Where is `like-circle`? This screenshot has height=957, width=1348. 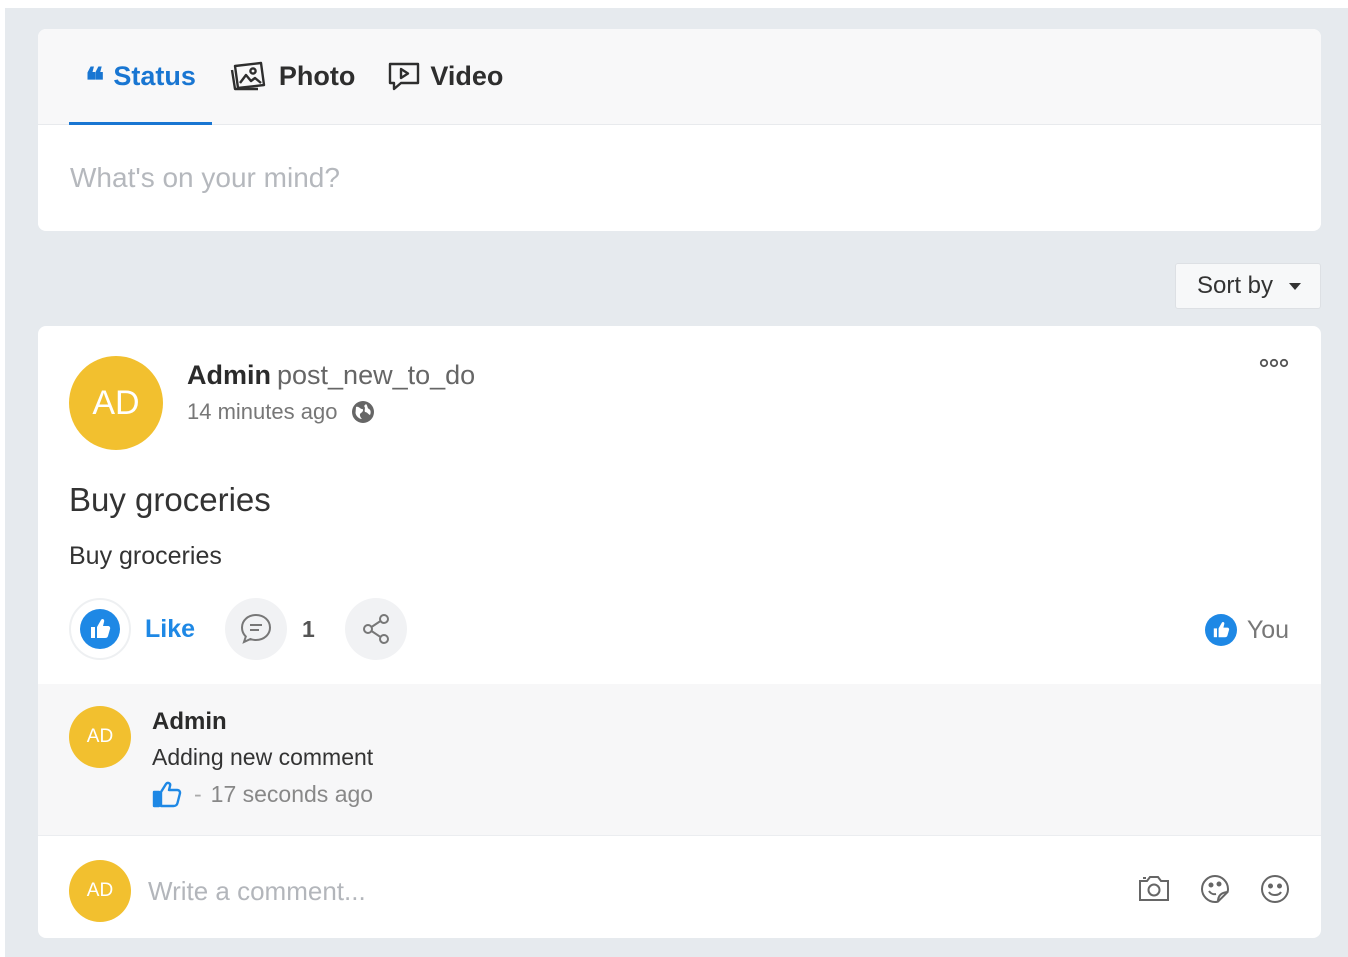
like-circle is located at coordinates (100, 629).